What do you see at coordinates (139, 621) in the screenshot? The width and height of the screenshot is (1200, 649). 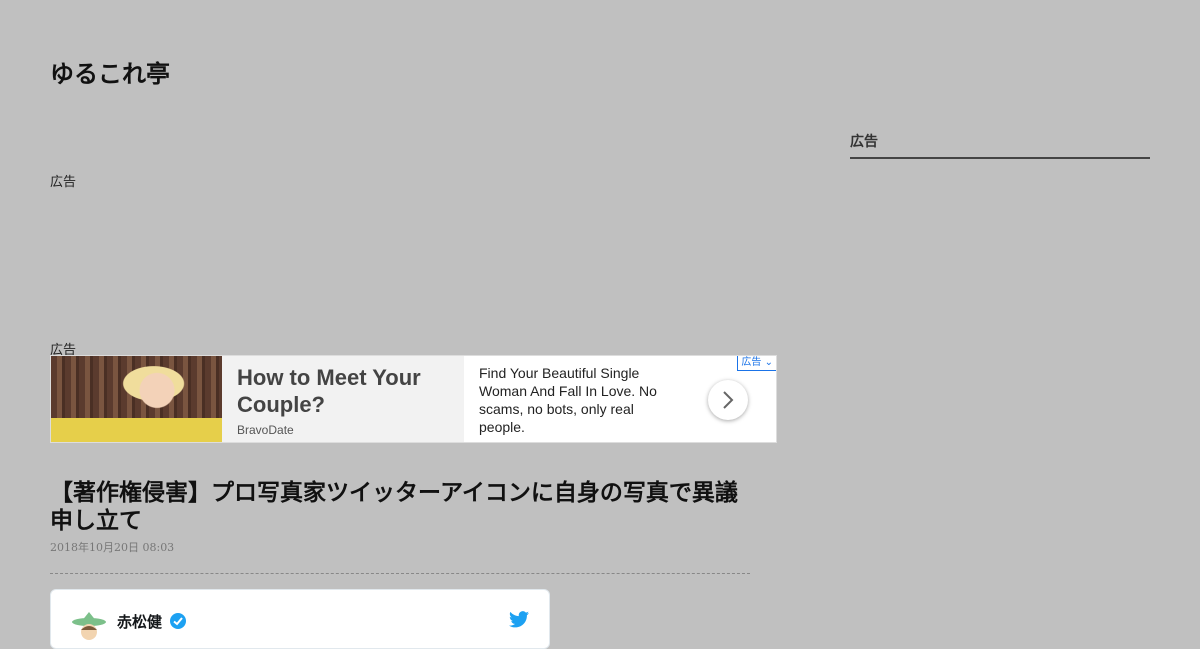 I see `tweet-author-name: 赤松健` at bounding box center [139, 621].